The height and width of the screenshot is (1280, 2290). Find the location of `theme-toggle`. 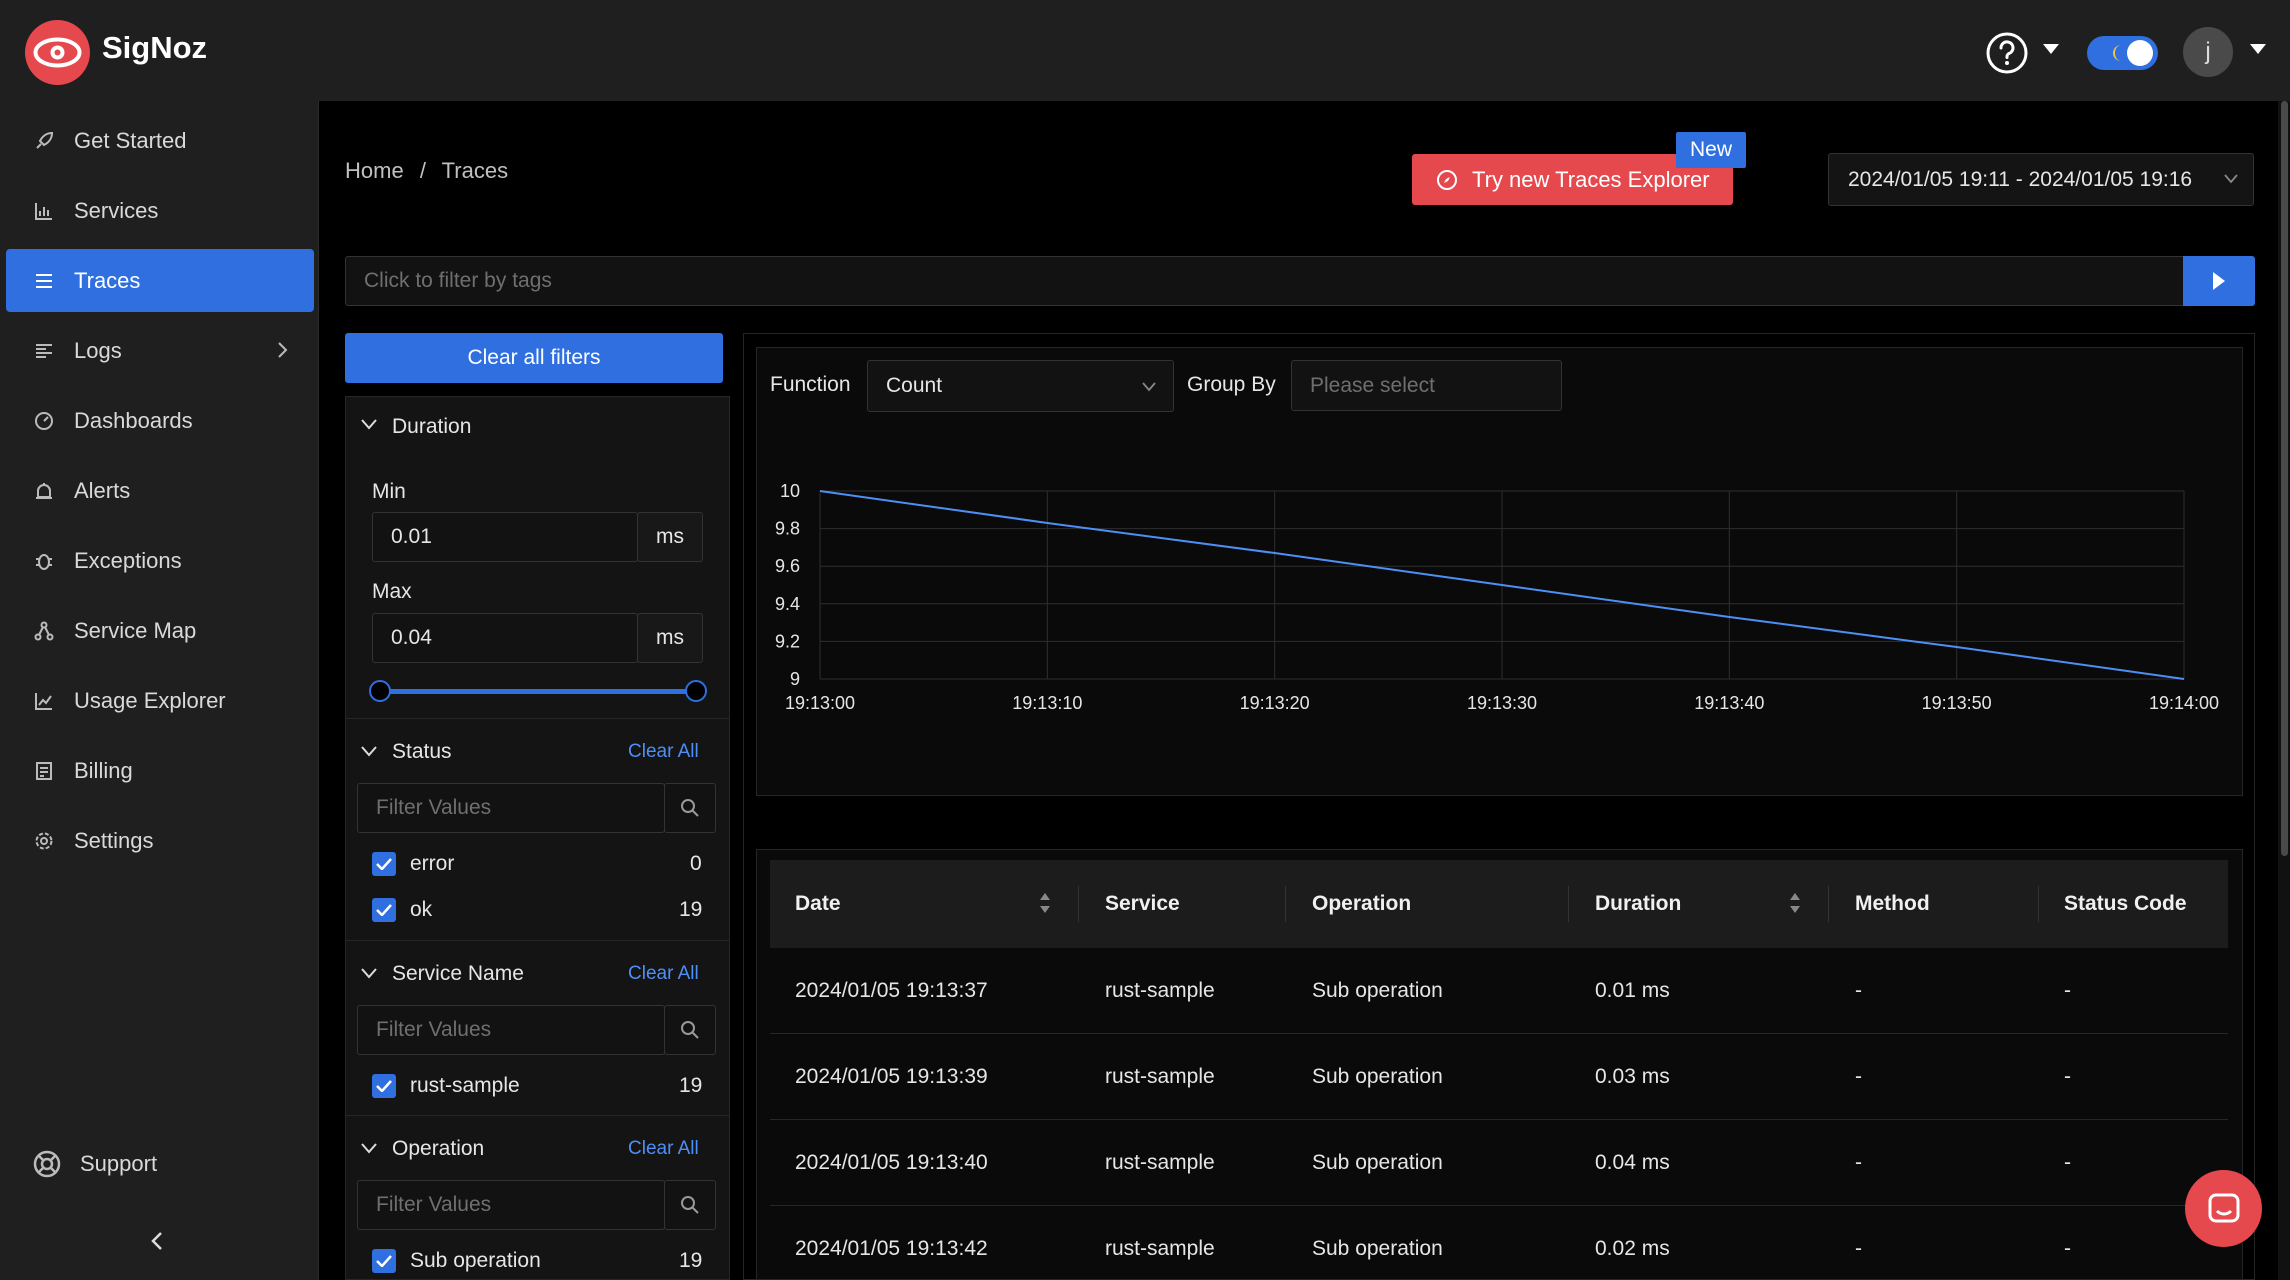

theme-toggle is located at coordinates (2122, 53).